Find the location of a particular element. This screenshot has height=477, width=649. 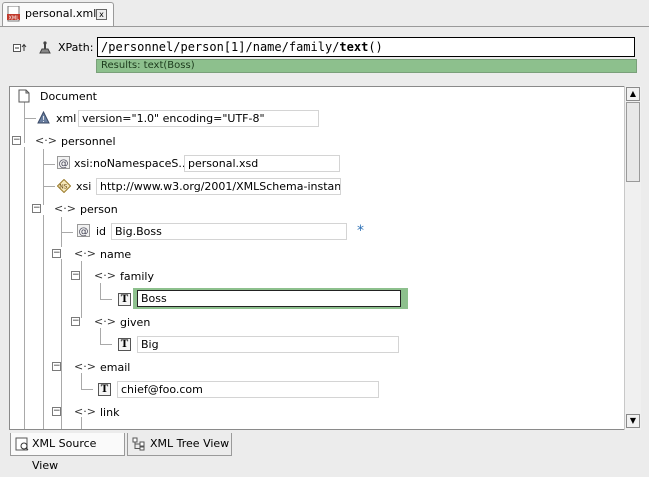

collapse-family-icon: − is located at coordinates (75, 275).